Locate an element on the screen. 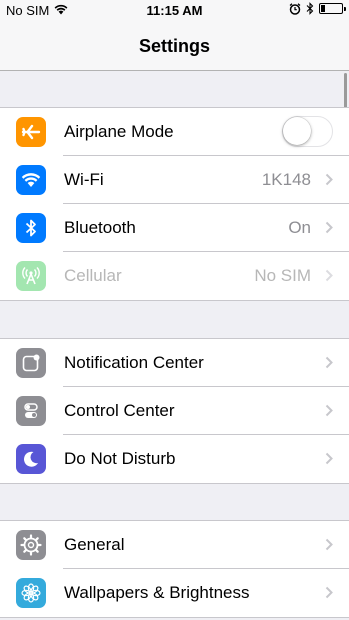 The image size is (349, 620). wifi-network-value: 1K148 is located at coordinates (286, 179).